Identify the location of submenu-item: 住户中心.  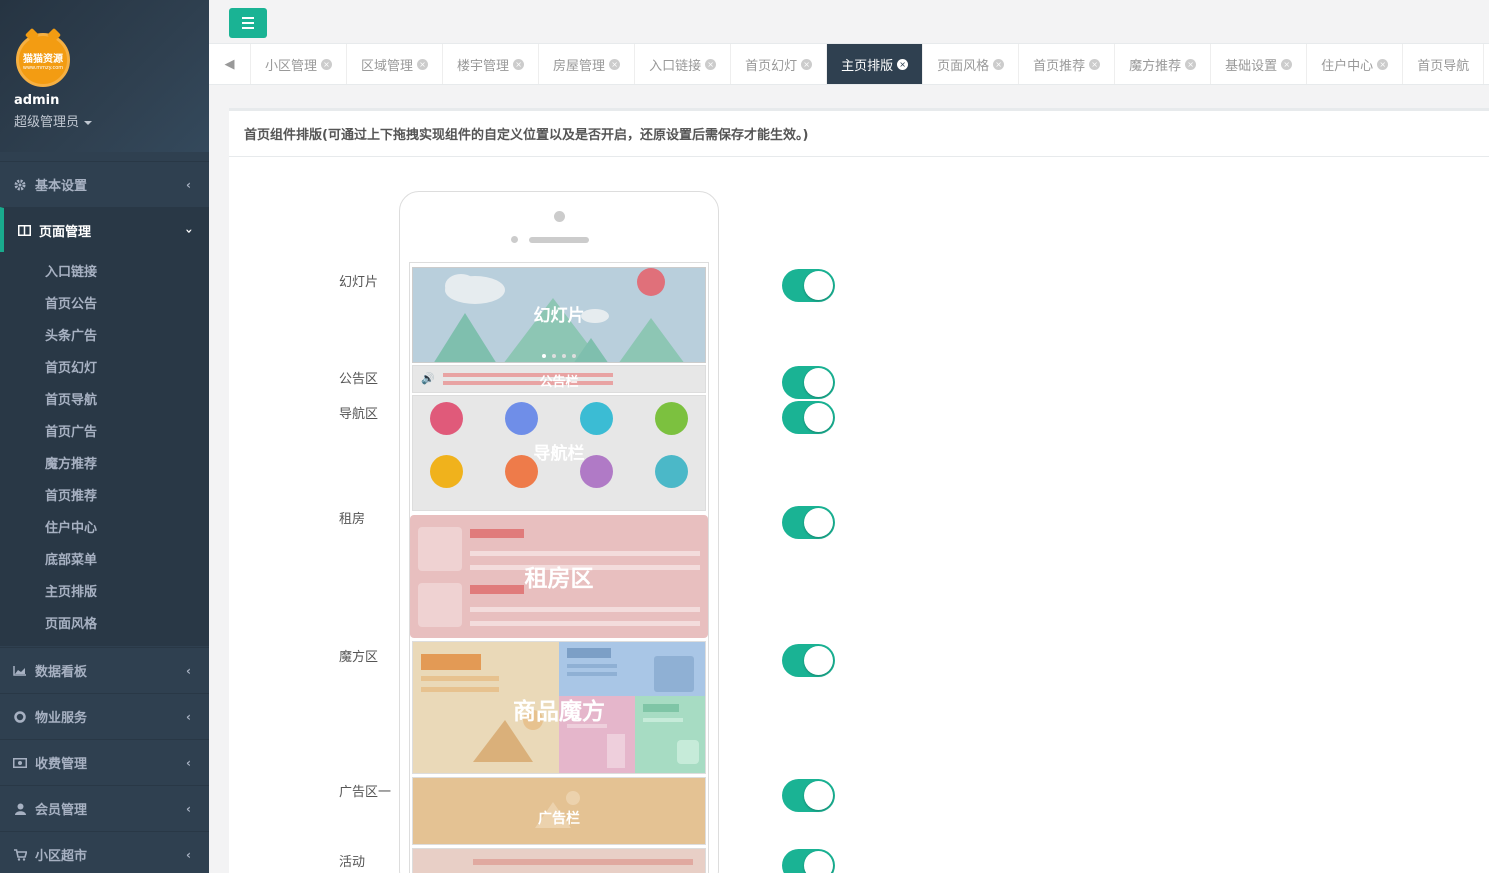
(71, 526).